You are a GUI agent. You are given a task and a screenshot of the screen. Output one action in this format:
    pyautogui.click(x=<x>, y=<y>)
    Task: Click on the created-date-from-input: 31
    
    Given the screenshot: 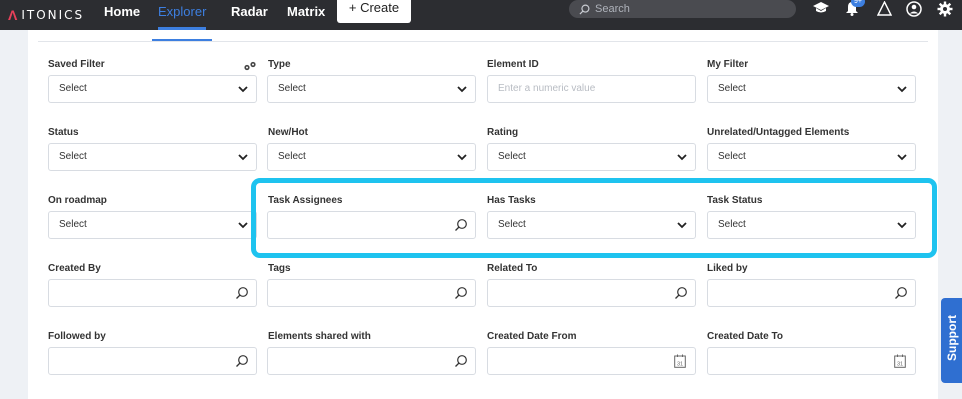 What is the action you would take?
    pyautogui.click(x=591, y=361)
    